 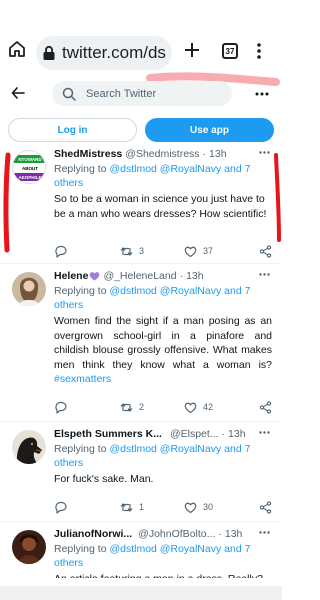 I want to click on lock-icon, so click(x=49, y=53).